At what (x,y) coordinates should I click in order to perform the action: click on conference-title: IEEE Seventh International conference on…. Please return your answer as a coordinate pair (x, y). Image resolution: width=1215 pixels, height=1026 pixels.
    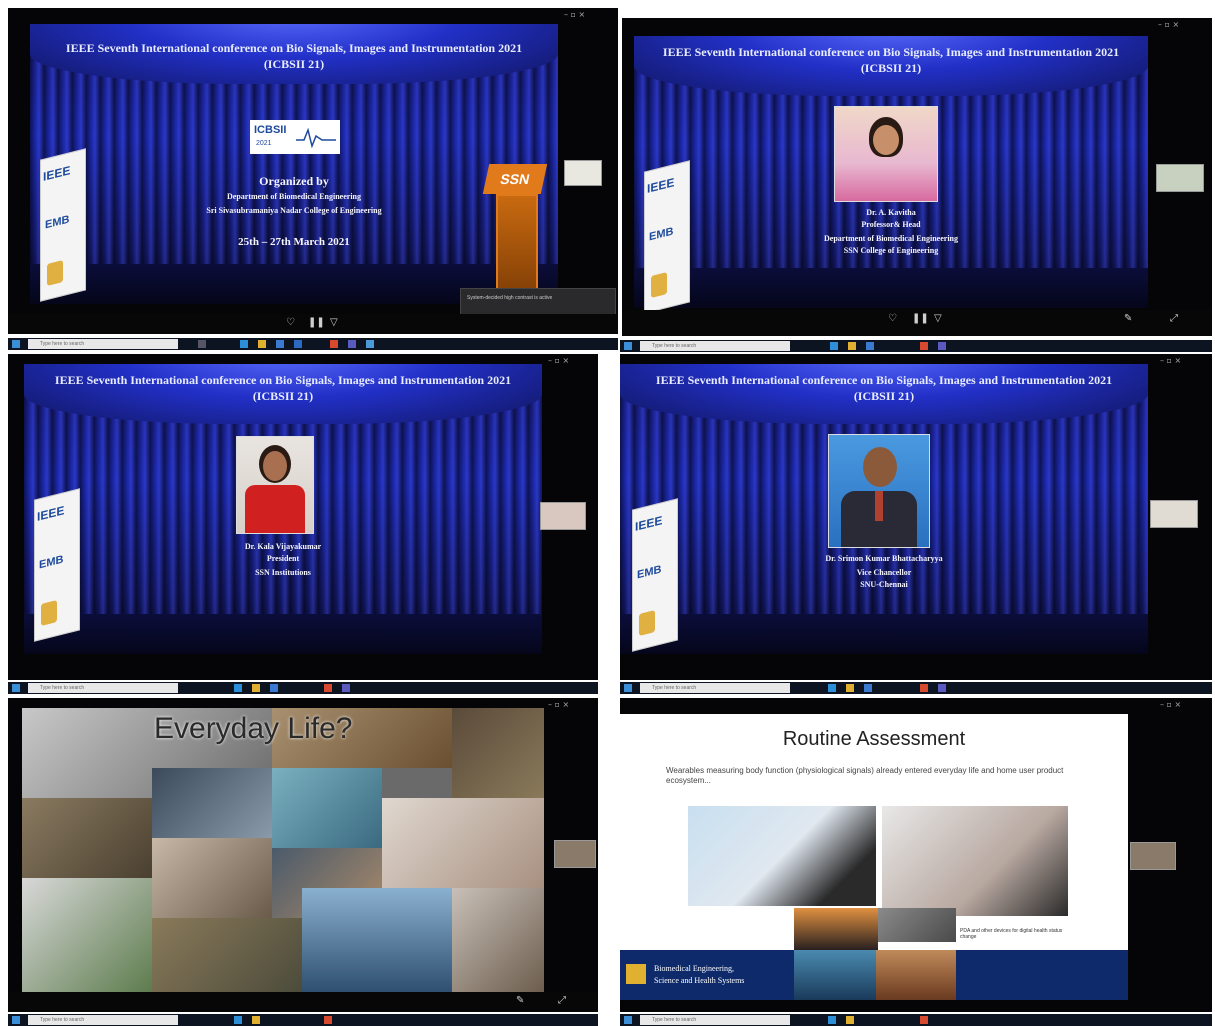
    Looking at the image, I should click on (283, 388).